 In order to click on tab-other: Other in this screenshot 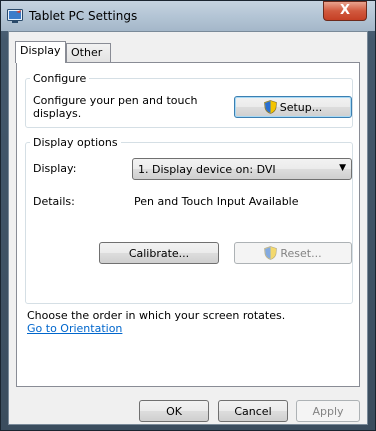, I will do `click(88, 52)`.